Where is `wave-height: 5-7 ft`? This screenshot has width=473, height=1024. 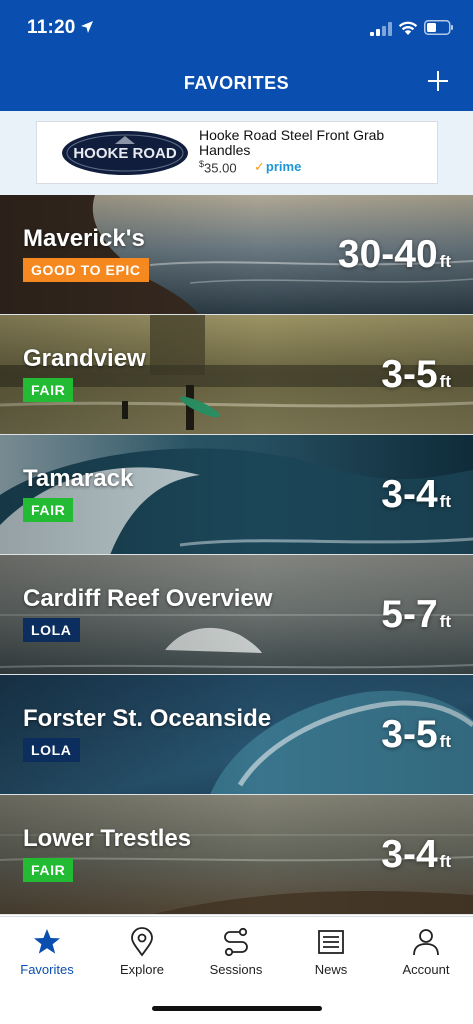
wave-height: 5-7 ft is located at coordinates (416, 615).